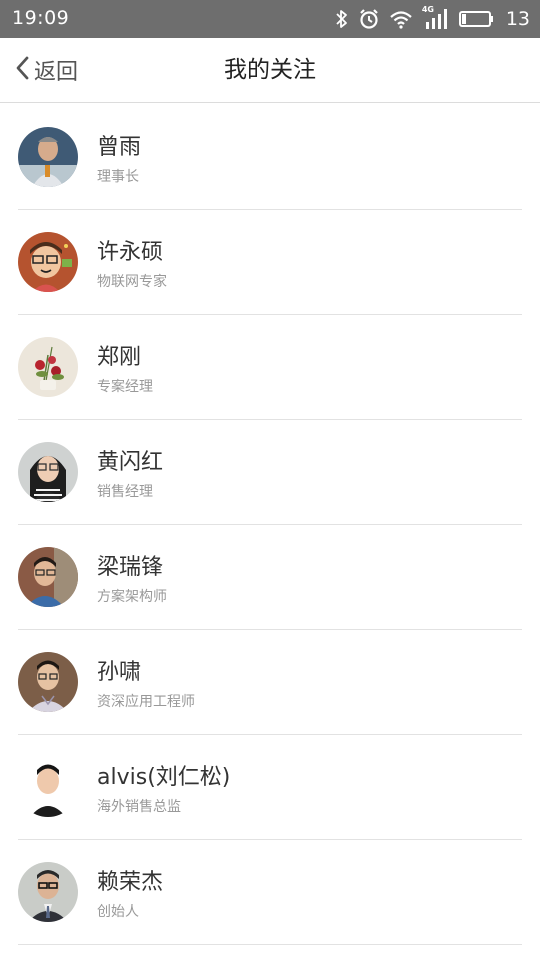 Image resolution: width=540 pixels, height=960 pixels. Describe the element at coordinates (125, 387) in the screenshot. I see `item-title: 专案经理` at that location.